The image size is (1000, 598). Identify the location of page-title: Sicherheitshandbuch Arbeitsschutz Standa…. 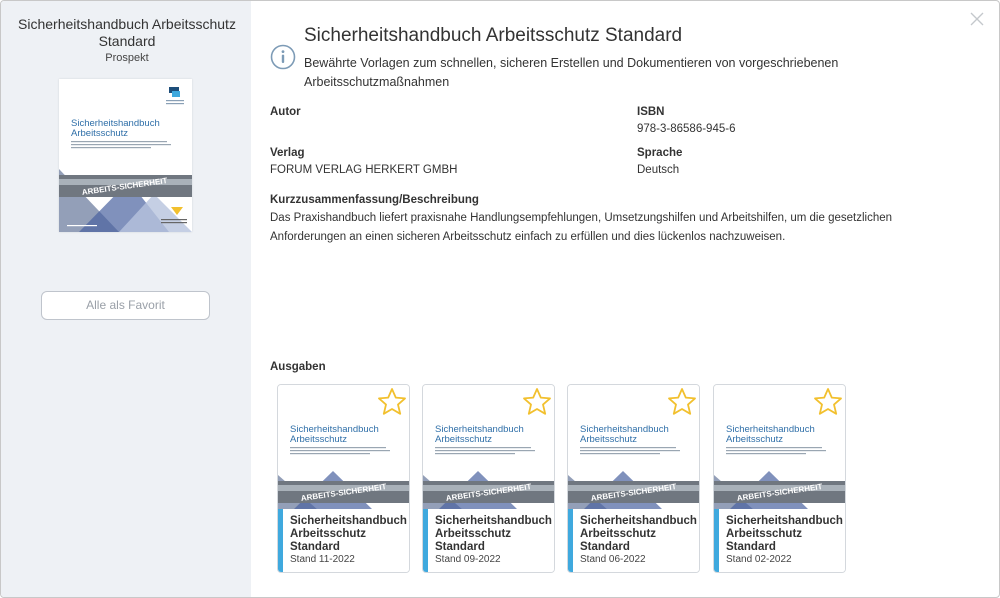
(493, 35).